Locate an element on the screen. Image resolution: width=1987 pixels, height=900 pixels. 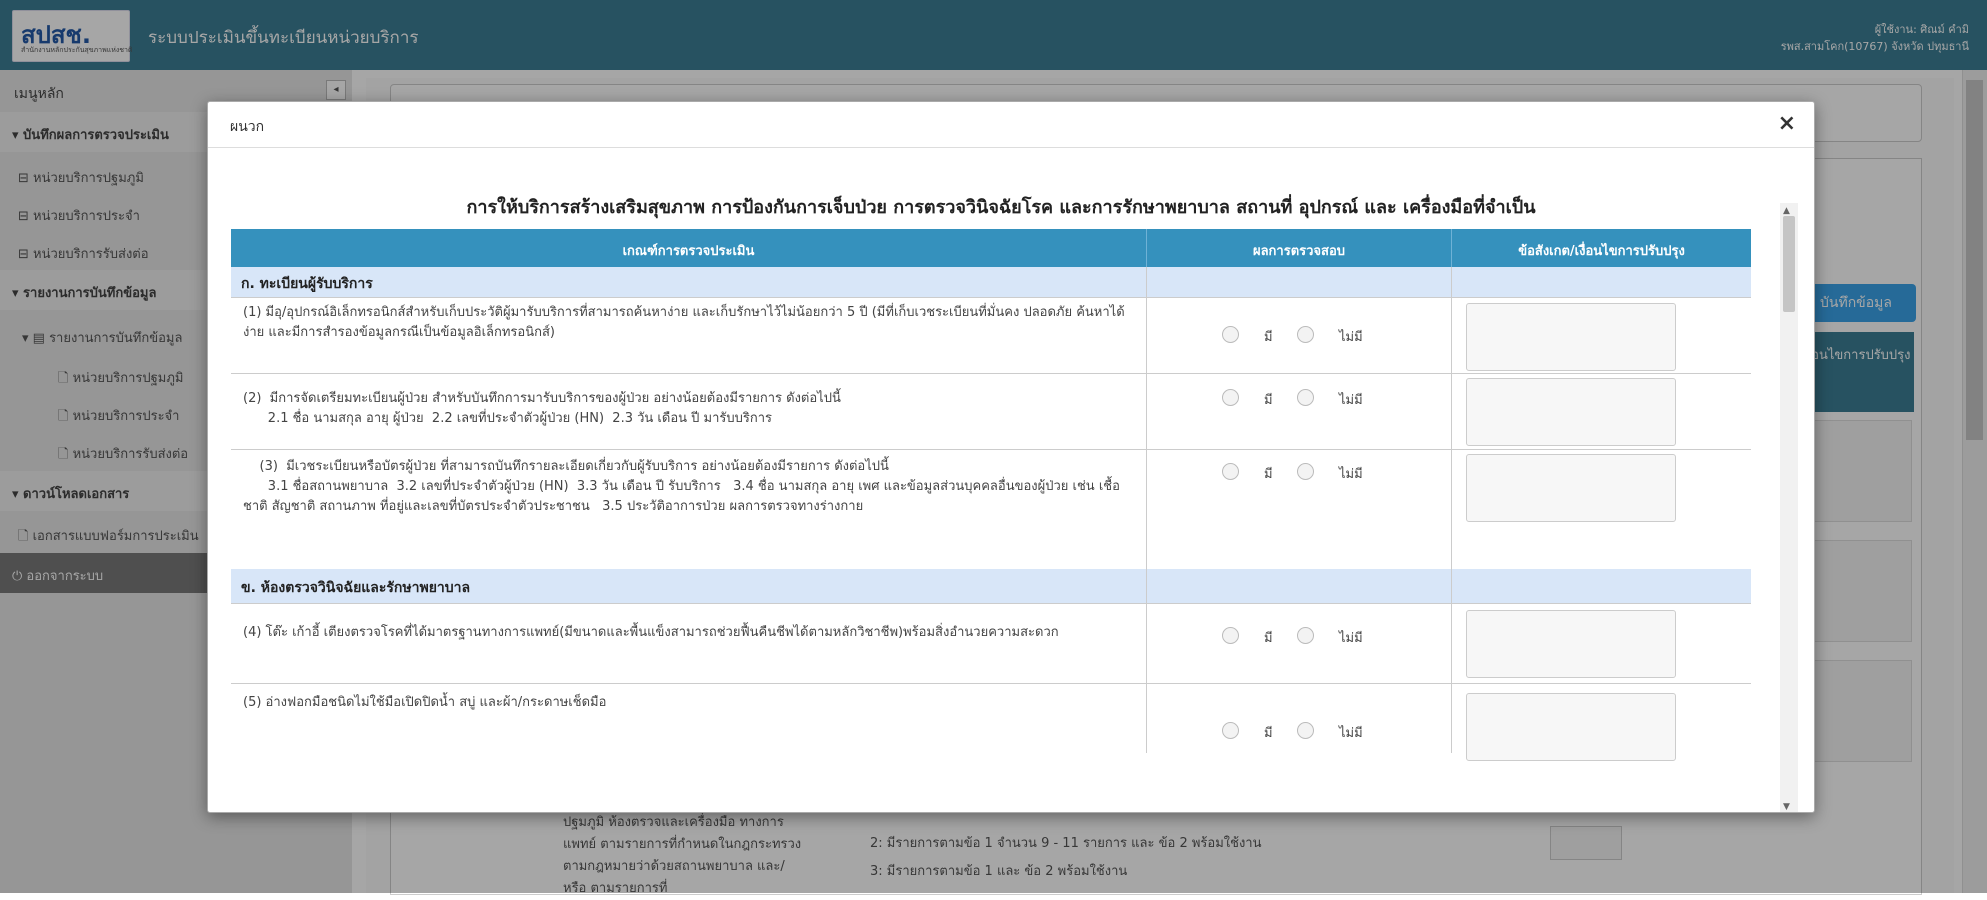
modal-scrollbar-thumb is located at coordinates (1789, 264).